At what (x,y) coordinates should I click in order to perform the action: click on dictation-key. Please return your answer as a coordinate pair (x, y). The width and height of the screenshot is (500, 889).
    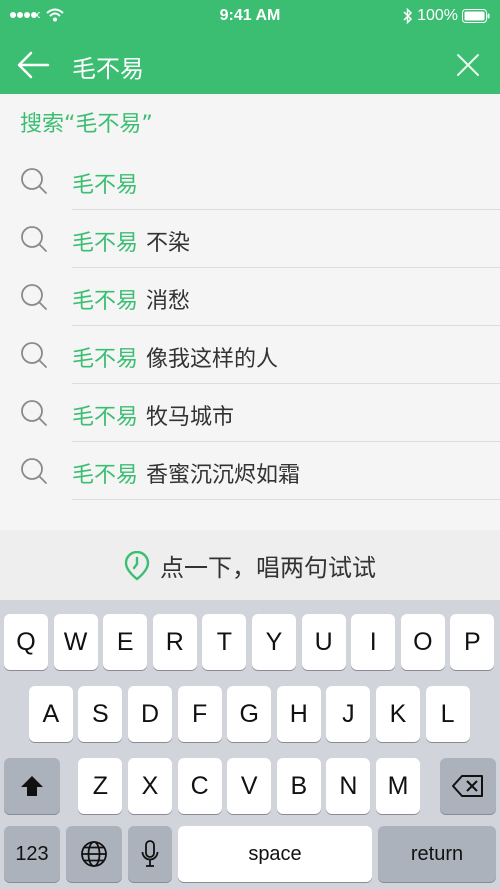
    Looking at the image, I should click on (150, 854).